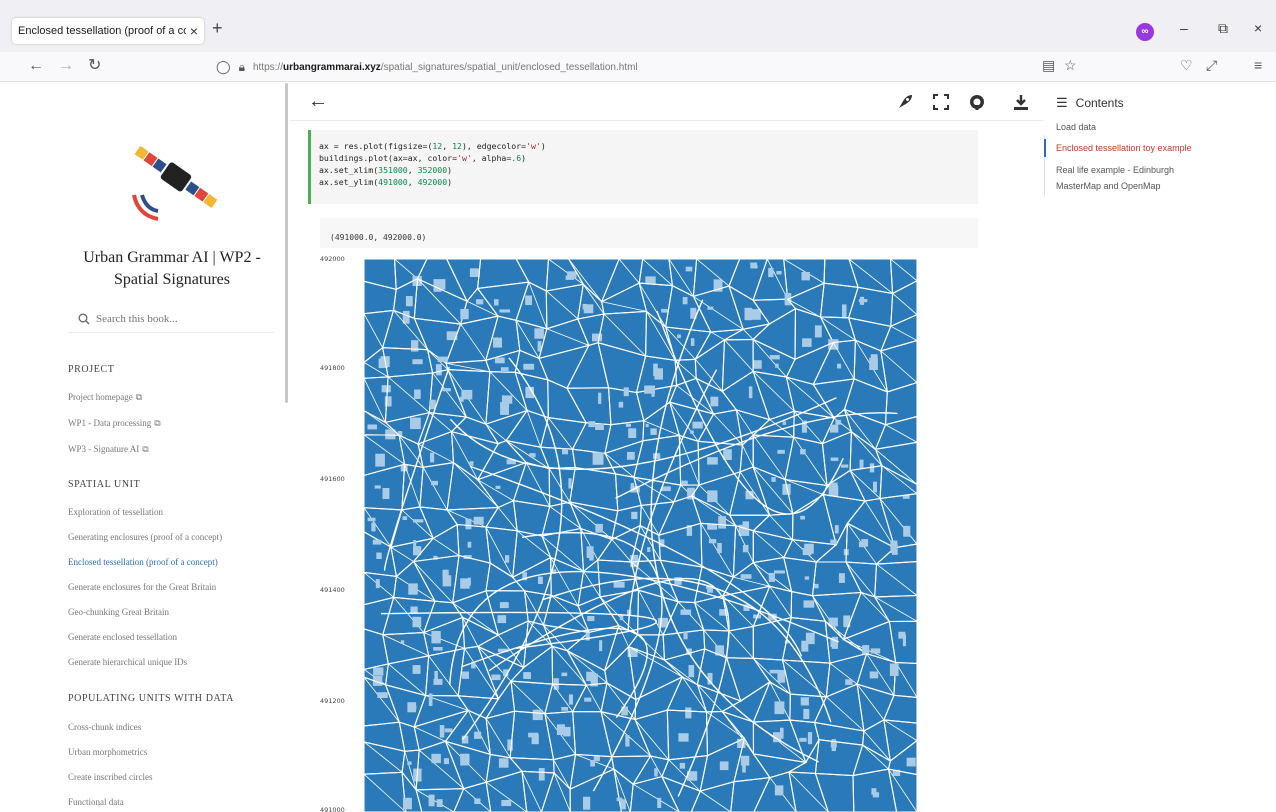 The image size is (1276, 812). Describe the element at coordinates (1021, 102) in the screenshot. I see `download-icon` at that location.